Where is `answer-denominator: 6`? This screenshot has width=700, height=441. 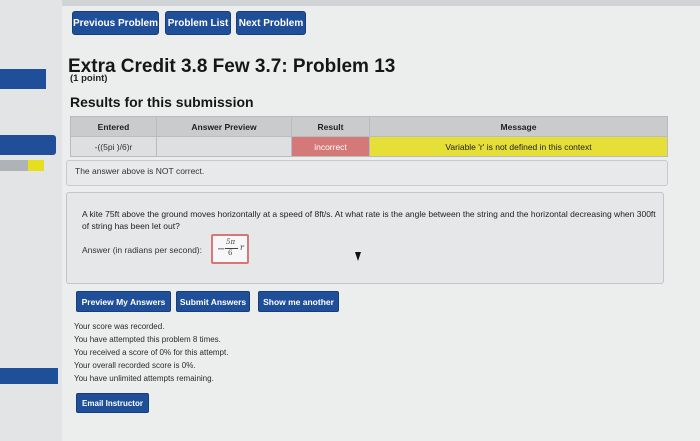 answer-denominator: 6 is located at coordinates (230, 253).